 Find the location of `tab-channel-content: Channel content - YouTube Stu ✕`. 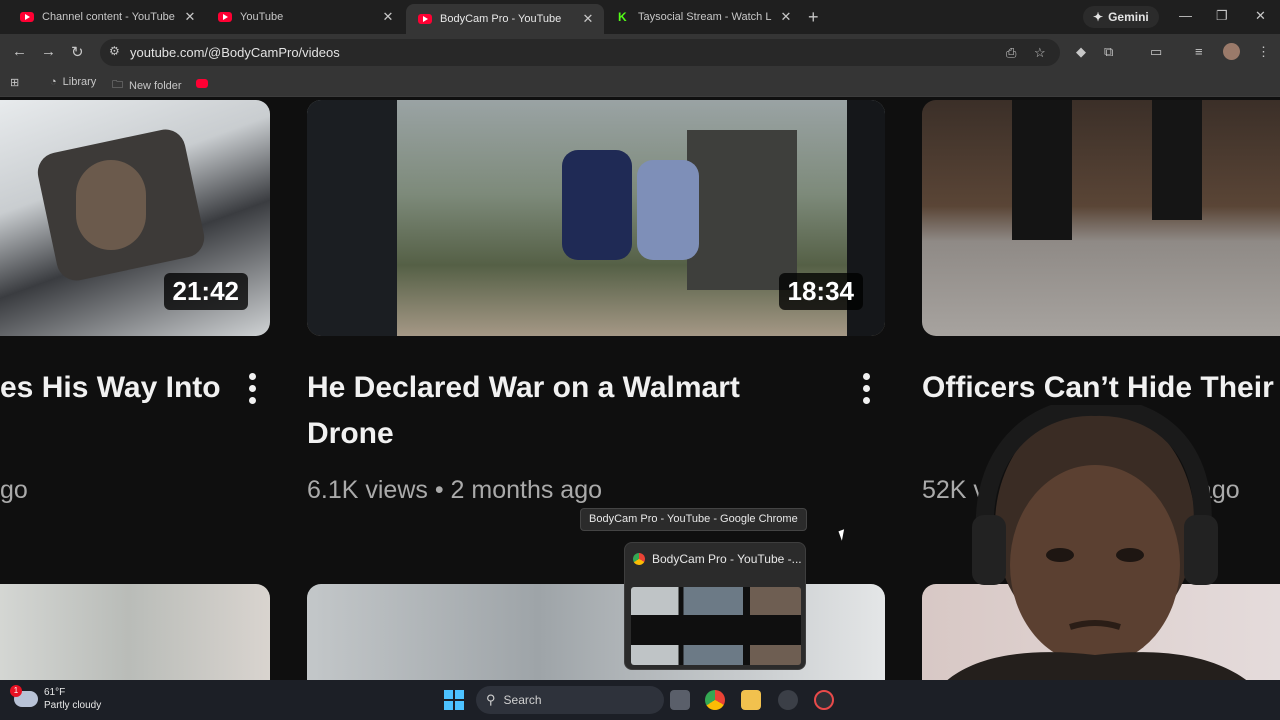

tab-channel-content: Channel content - YouTube Stu ✕ is located at coordinates (107, 17).